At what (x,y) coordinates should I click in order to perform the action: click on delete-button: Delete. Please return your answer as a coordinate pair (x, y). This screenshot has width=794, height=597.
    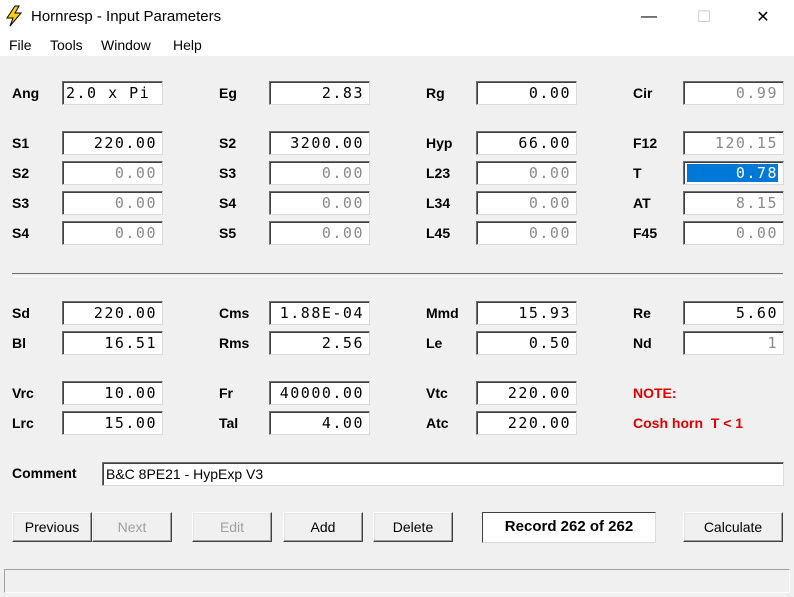
    Looking at the image, I should click on (413, 527).